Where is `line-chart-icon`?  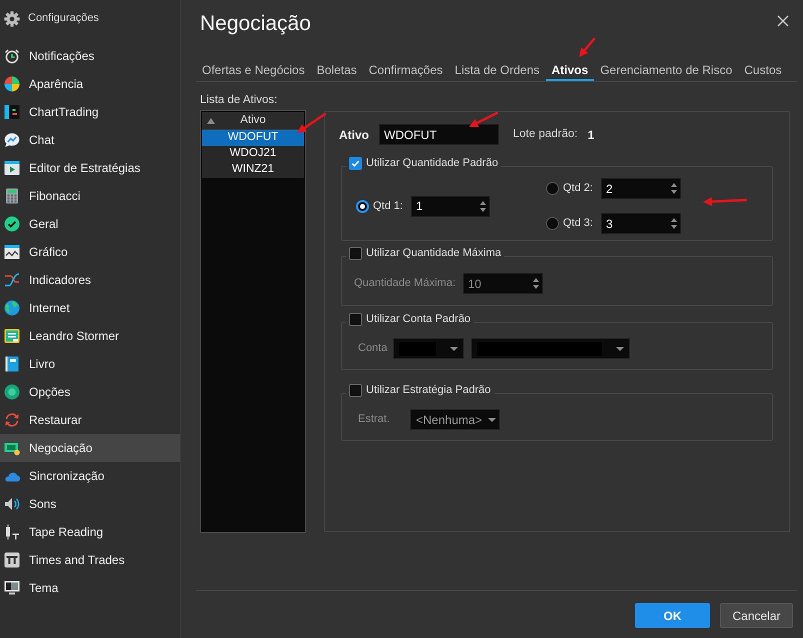 line-chart-icon is located at coordinates (12, 252).